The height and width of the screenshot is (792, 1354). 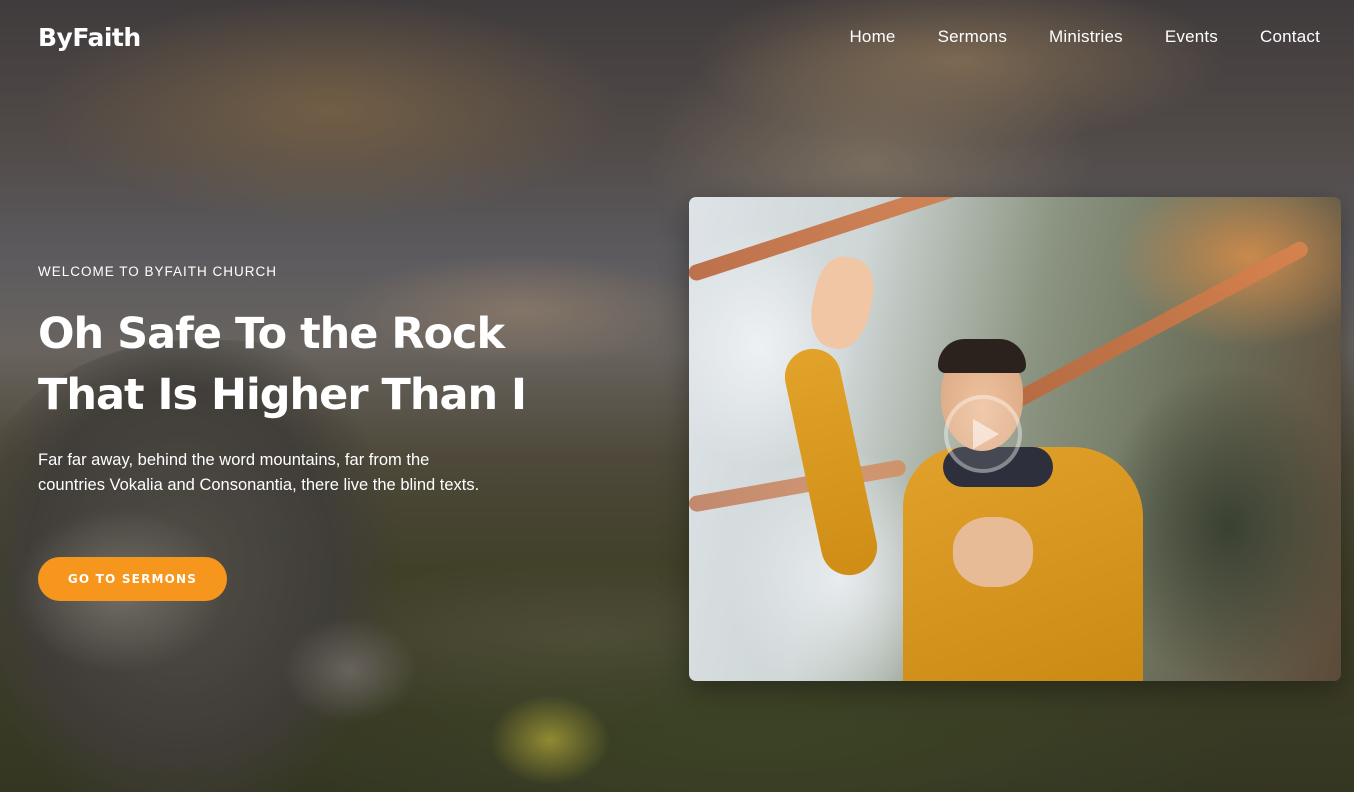 What do you see at coordinates (842, 303) in the screenshot?
I see `raised-hand` at bounding box center [842, 303].